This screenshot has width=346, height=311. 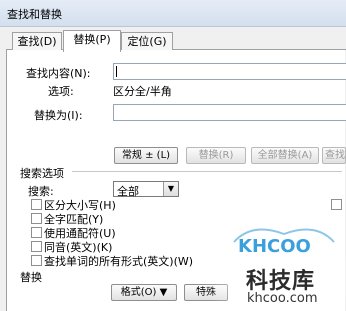 I want to click on title-bar: 查找和替换, so click(x=173, y=13).